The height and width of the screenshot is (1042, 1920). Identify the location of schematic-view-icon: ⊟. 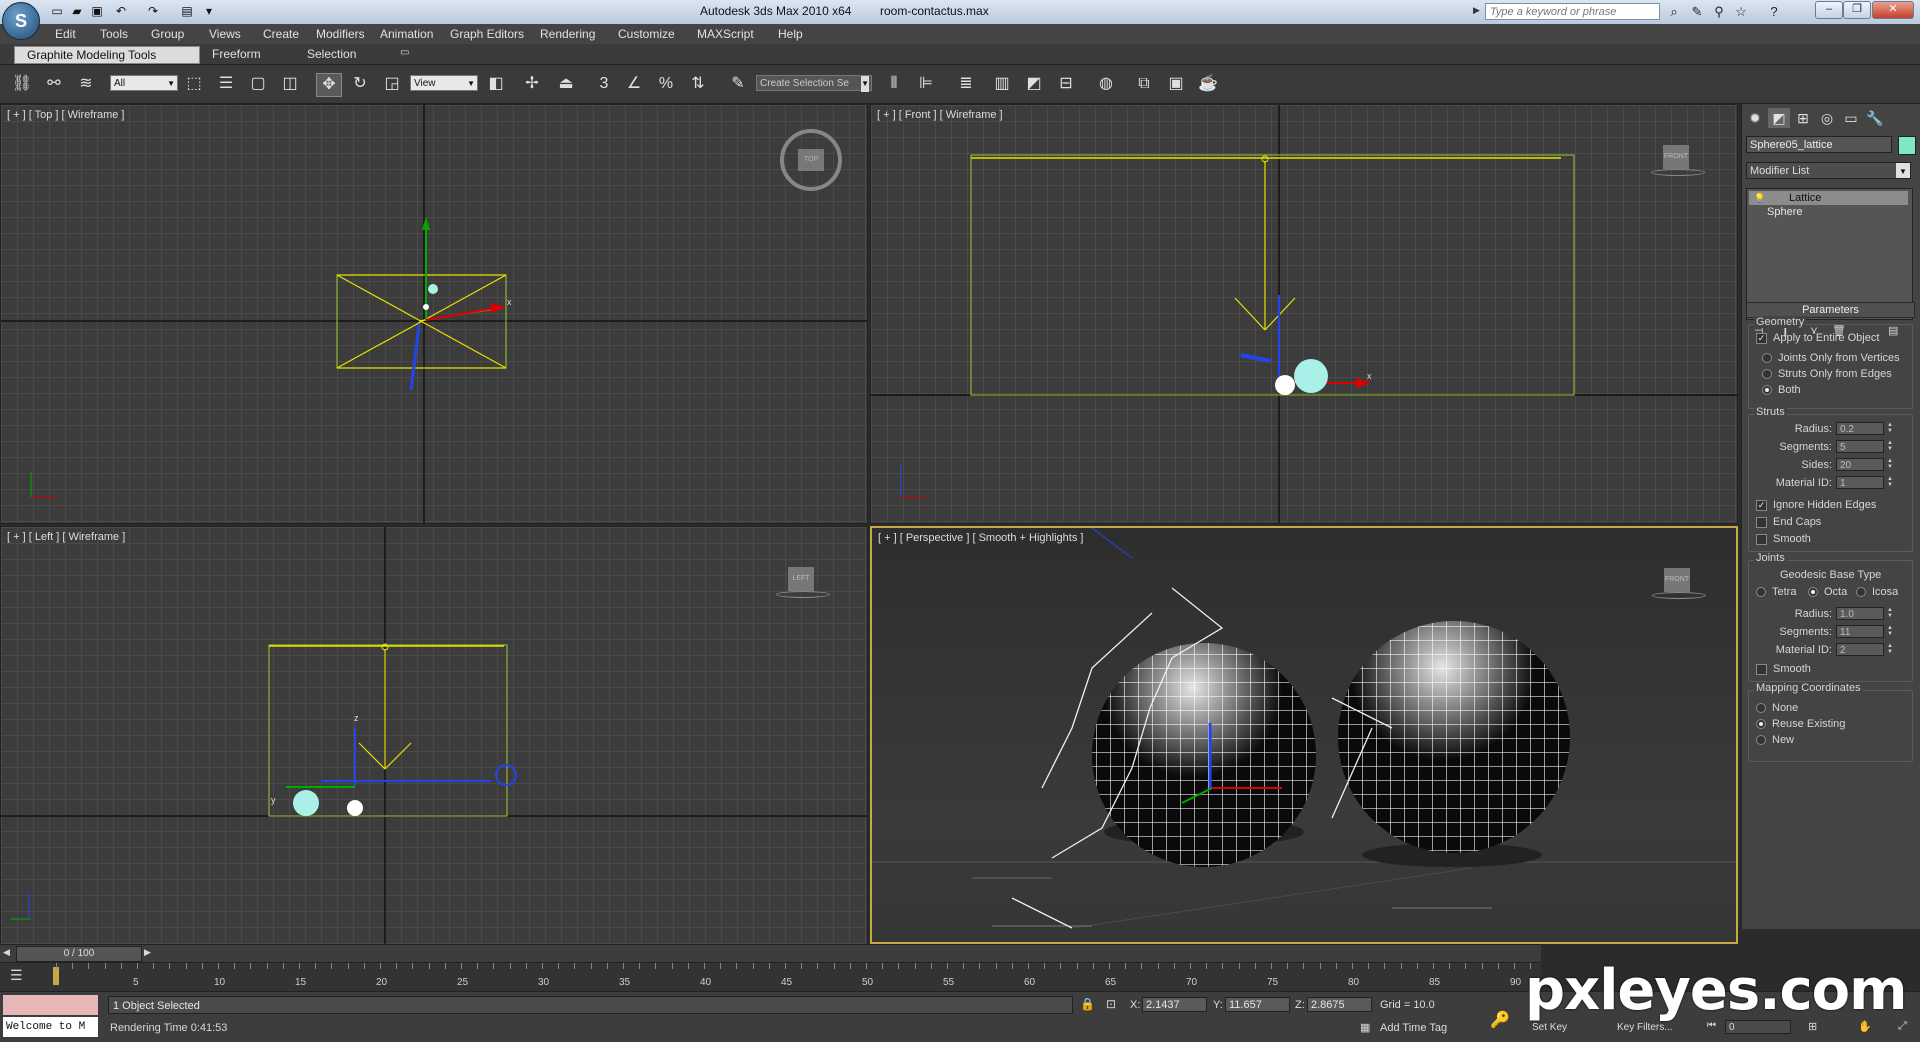
(1066, 84).